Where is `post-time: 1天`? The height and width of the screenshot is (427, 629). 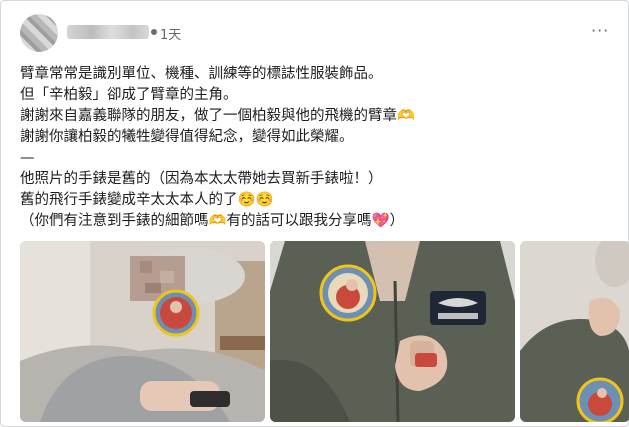
post-time: 1天 is located at coordinates (170, 33).